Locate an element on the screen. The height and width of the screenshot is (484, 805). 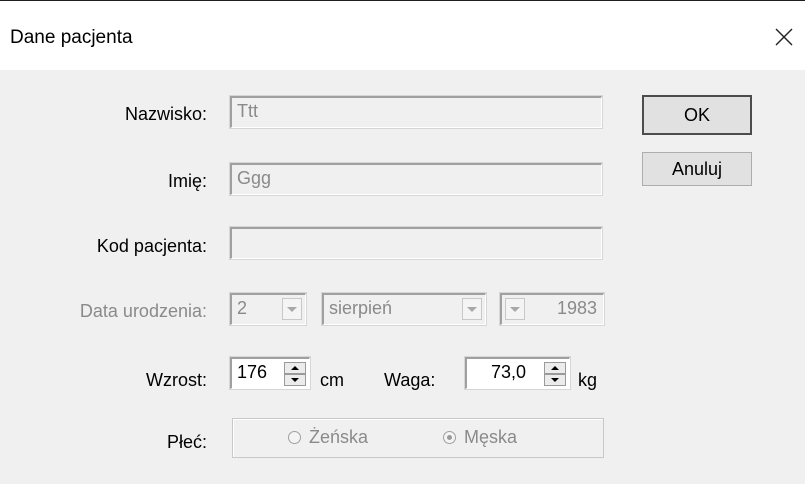
height-stepper is located at coordinates (295, 374).